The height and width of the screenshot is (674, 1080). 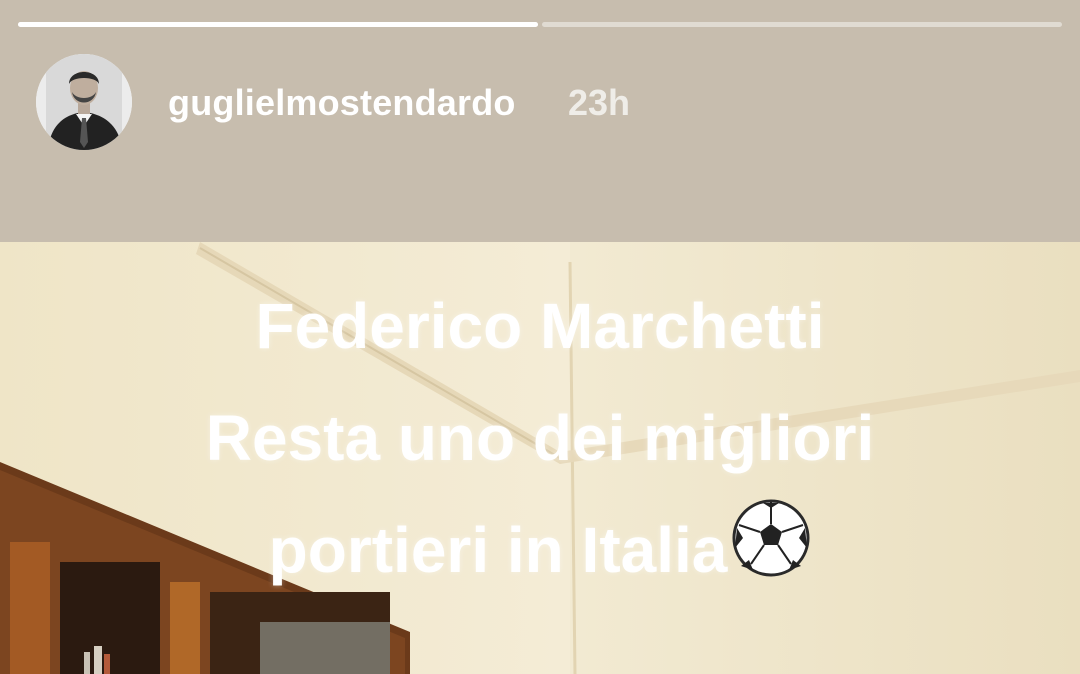 I want to click on soccer-ball-icon, so click(x=771, y=555).